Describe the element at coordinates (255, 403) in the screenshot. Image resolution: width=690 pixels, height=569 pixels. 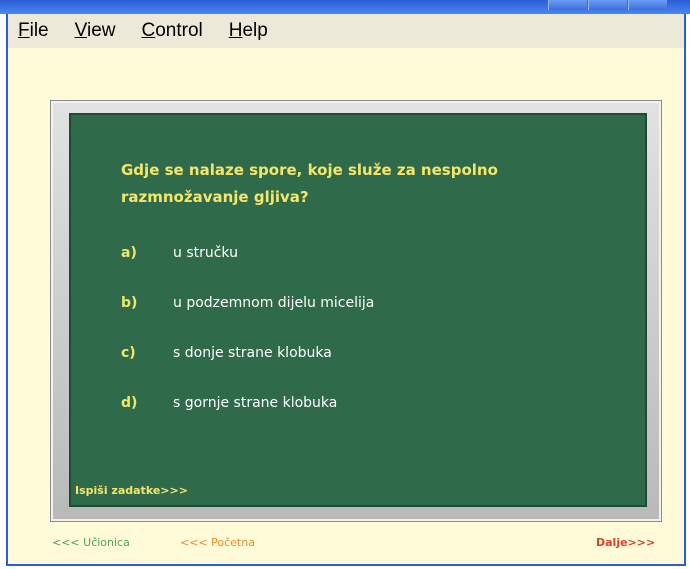
I see `answer-text: s gornje strane klobuka` at that location.